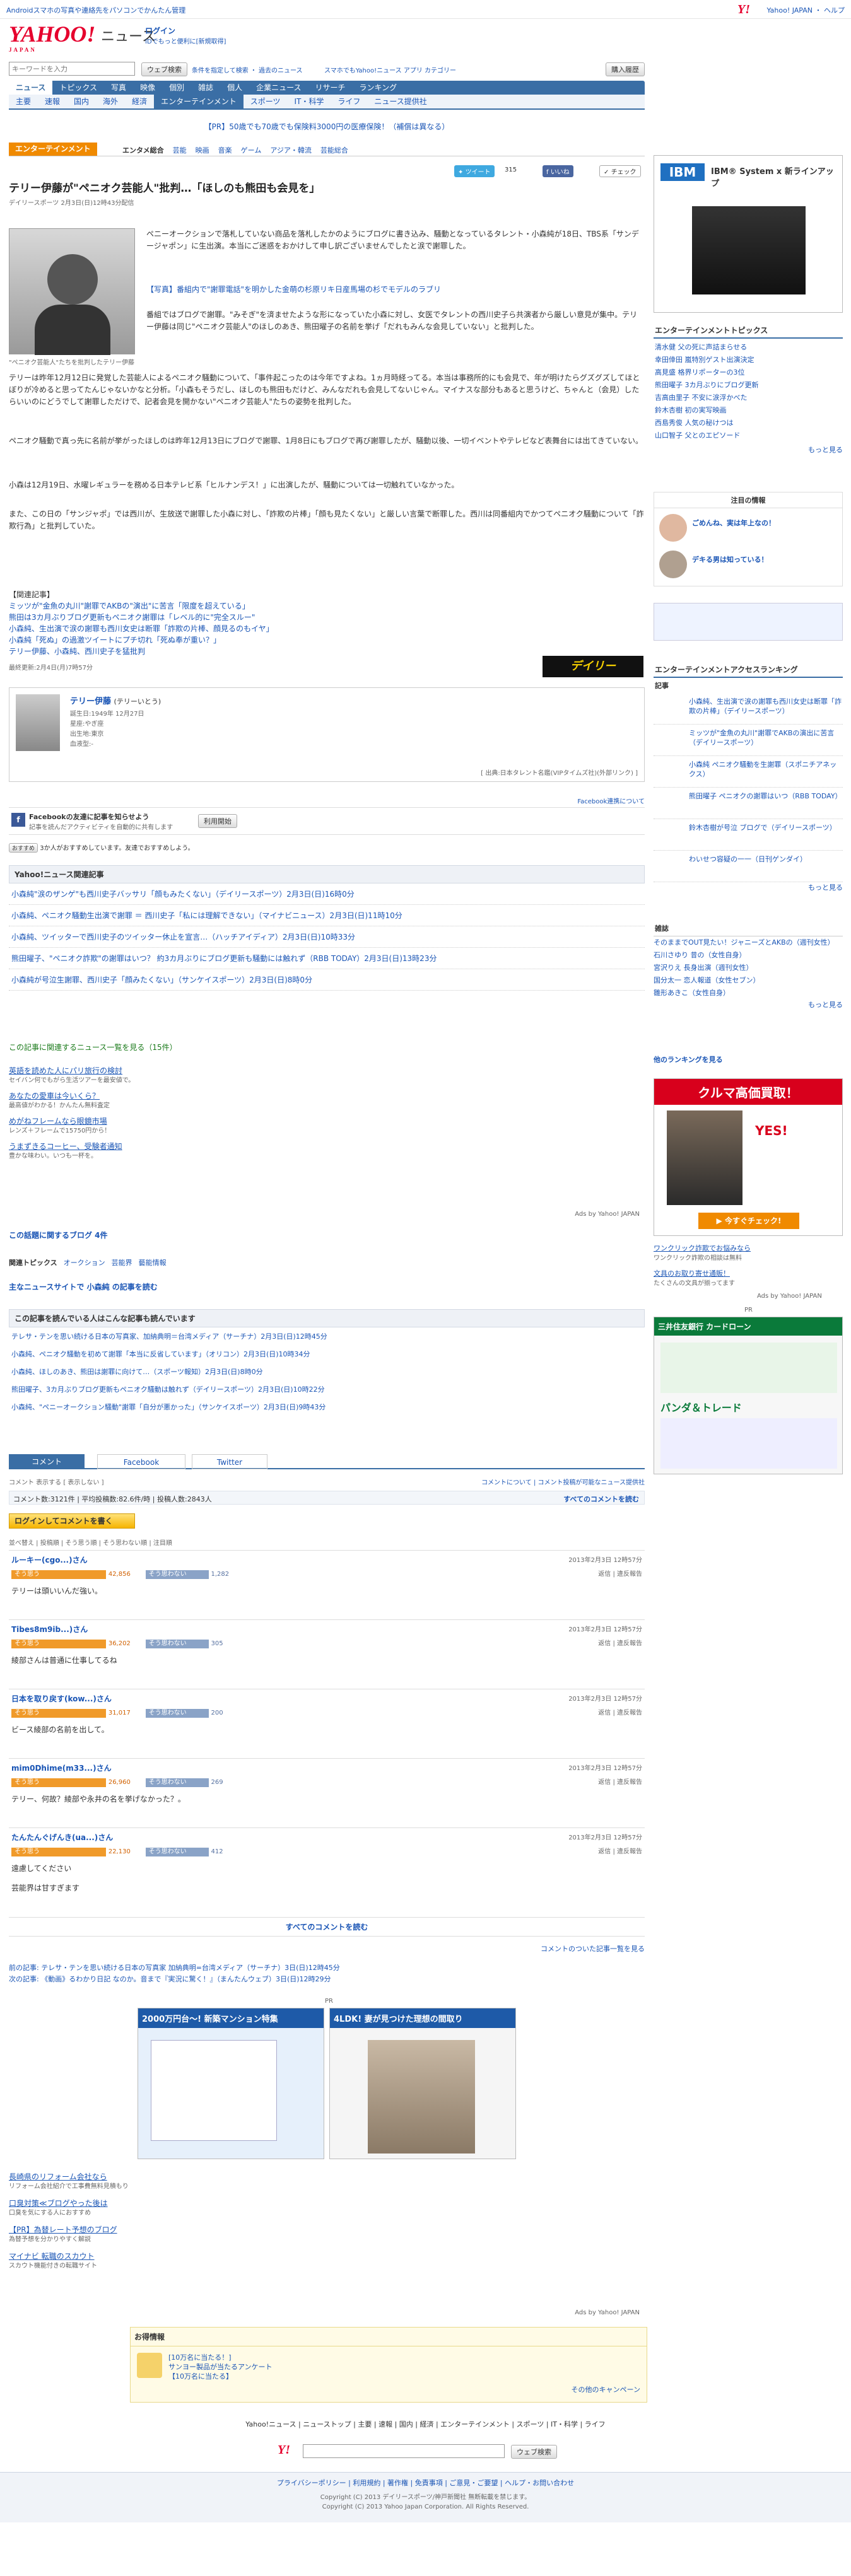 The image size is (851, 2576). What do you see at coordinates (748, 981) in the screenshot?
I see `zasshi-item: 国分太一 恋人報道（女性セブン）` at bounding box center [748, 981].